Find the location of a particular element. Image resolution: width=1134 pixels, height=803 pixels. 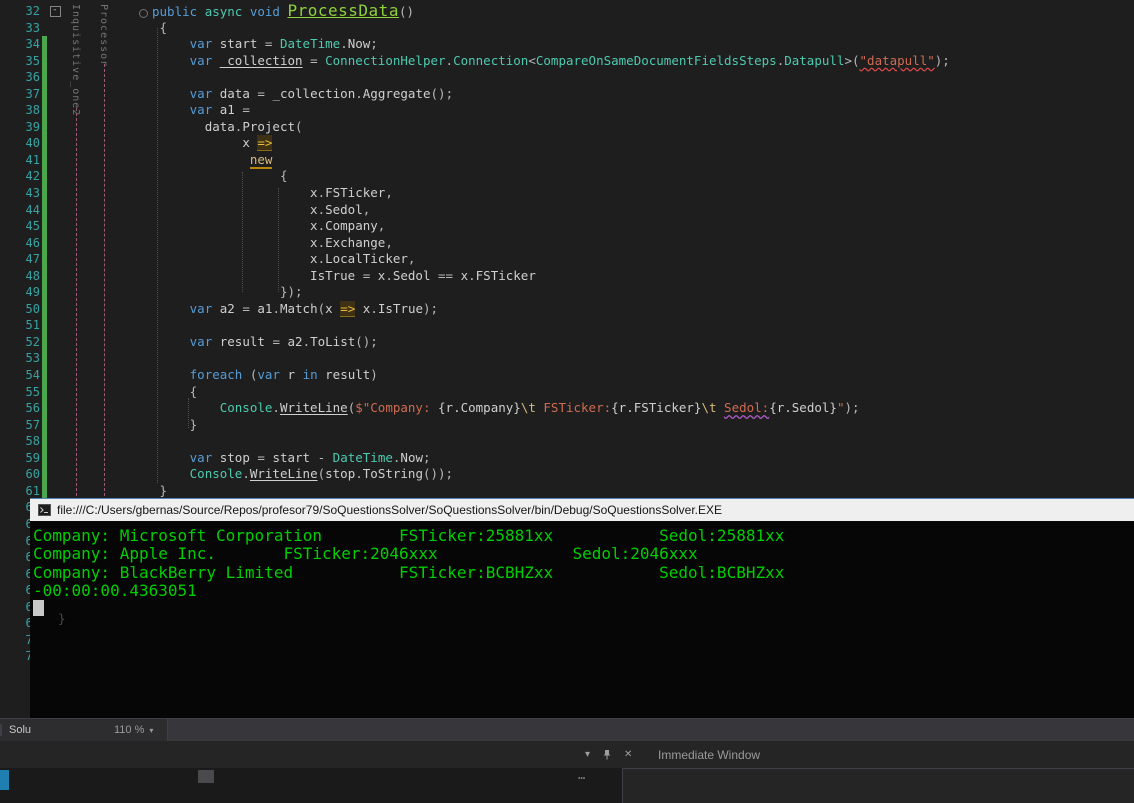

line-number: 58 is located at coordinates (21, 441).